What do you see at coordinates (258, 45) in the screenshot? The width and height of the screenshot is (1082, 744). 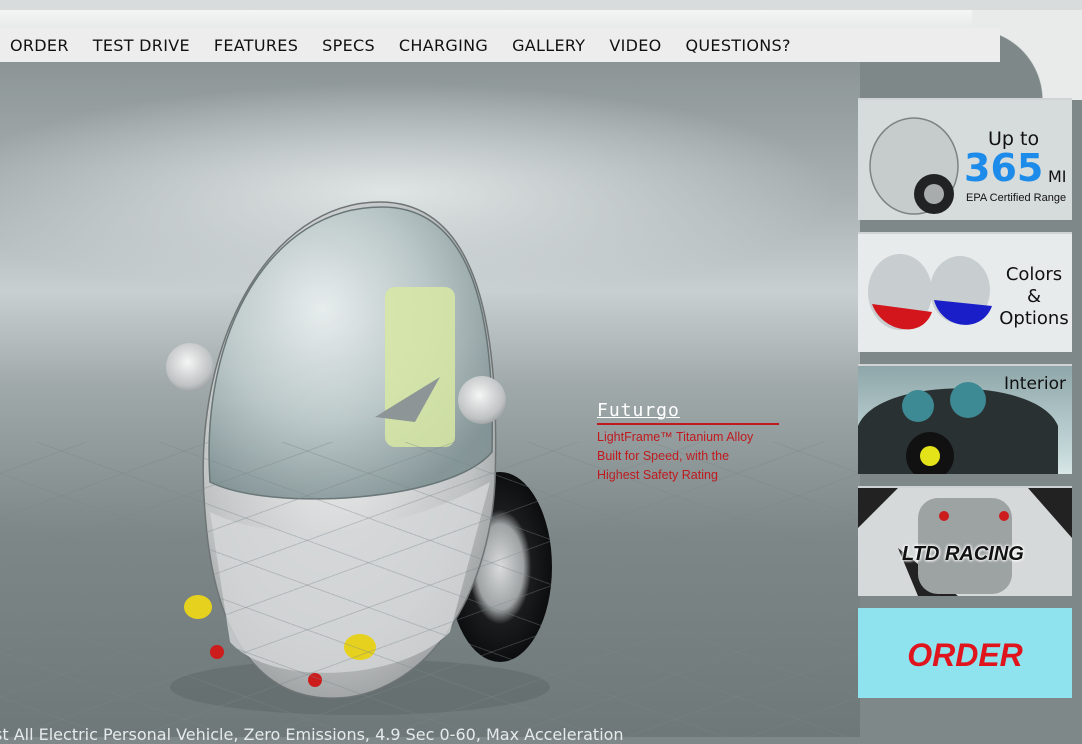 I see `nav-features: FEATURES` at bounding box center [258, 45].